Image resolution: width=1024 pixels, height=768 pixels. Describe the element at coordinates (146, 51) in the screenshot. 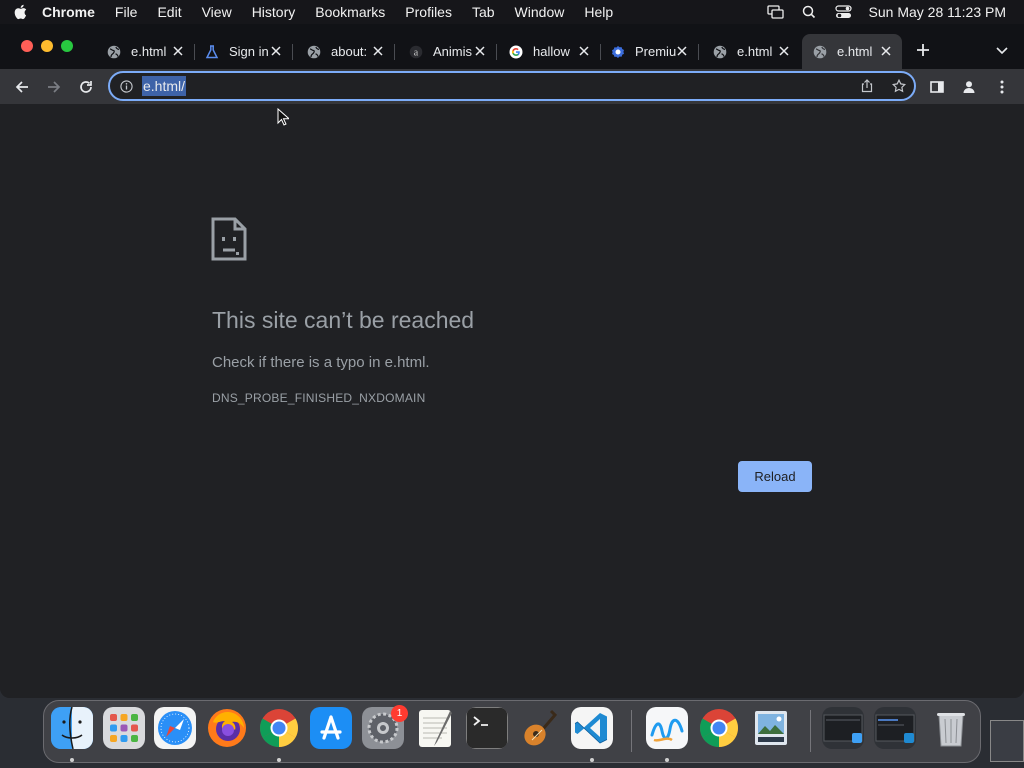

I see `tab-e-html-1: e.html` at that location.